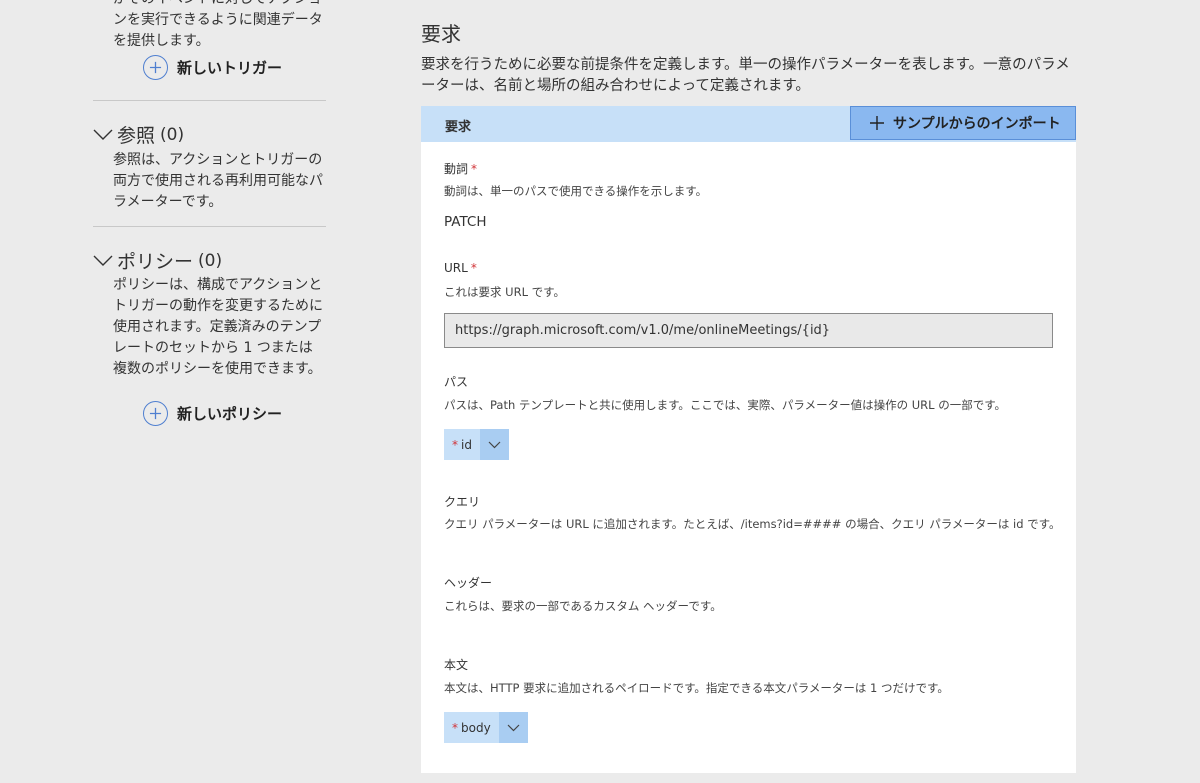 The image size is (1200, 783). I want to click on path-param-id-chip: * id, so click(476, 444).